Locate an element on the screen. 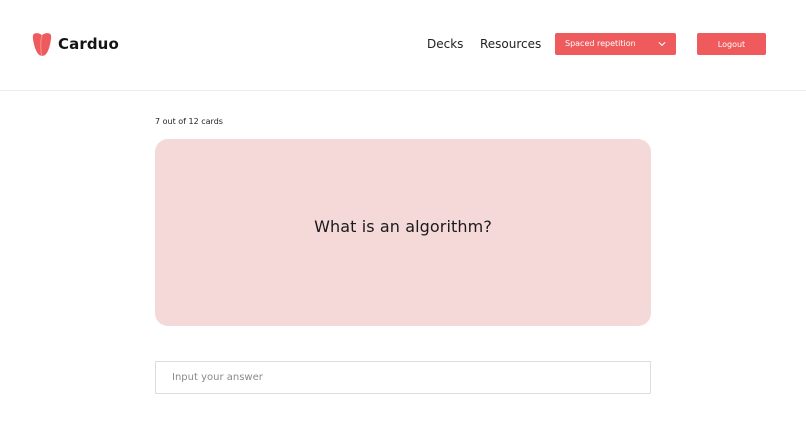 This screenshot has height=448, width=806. nav-link-resources: Resources is located at coordinates (510, 44).